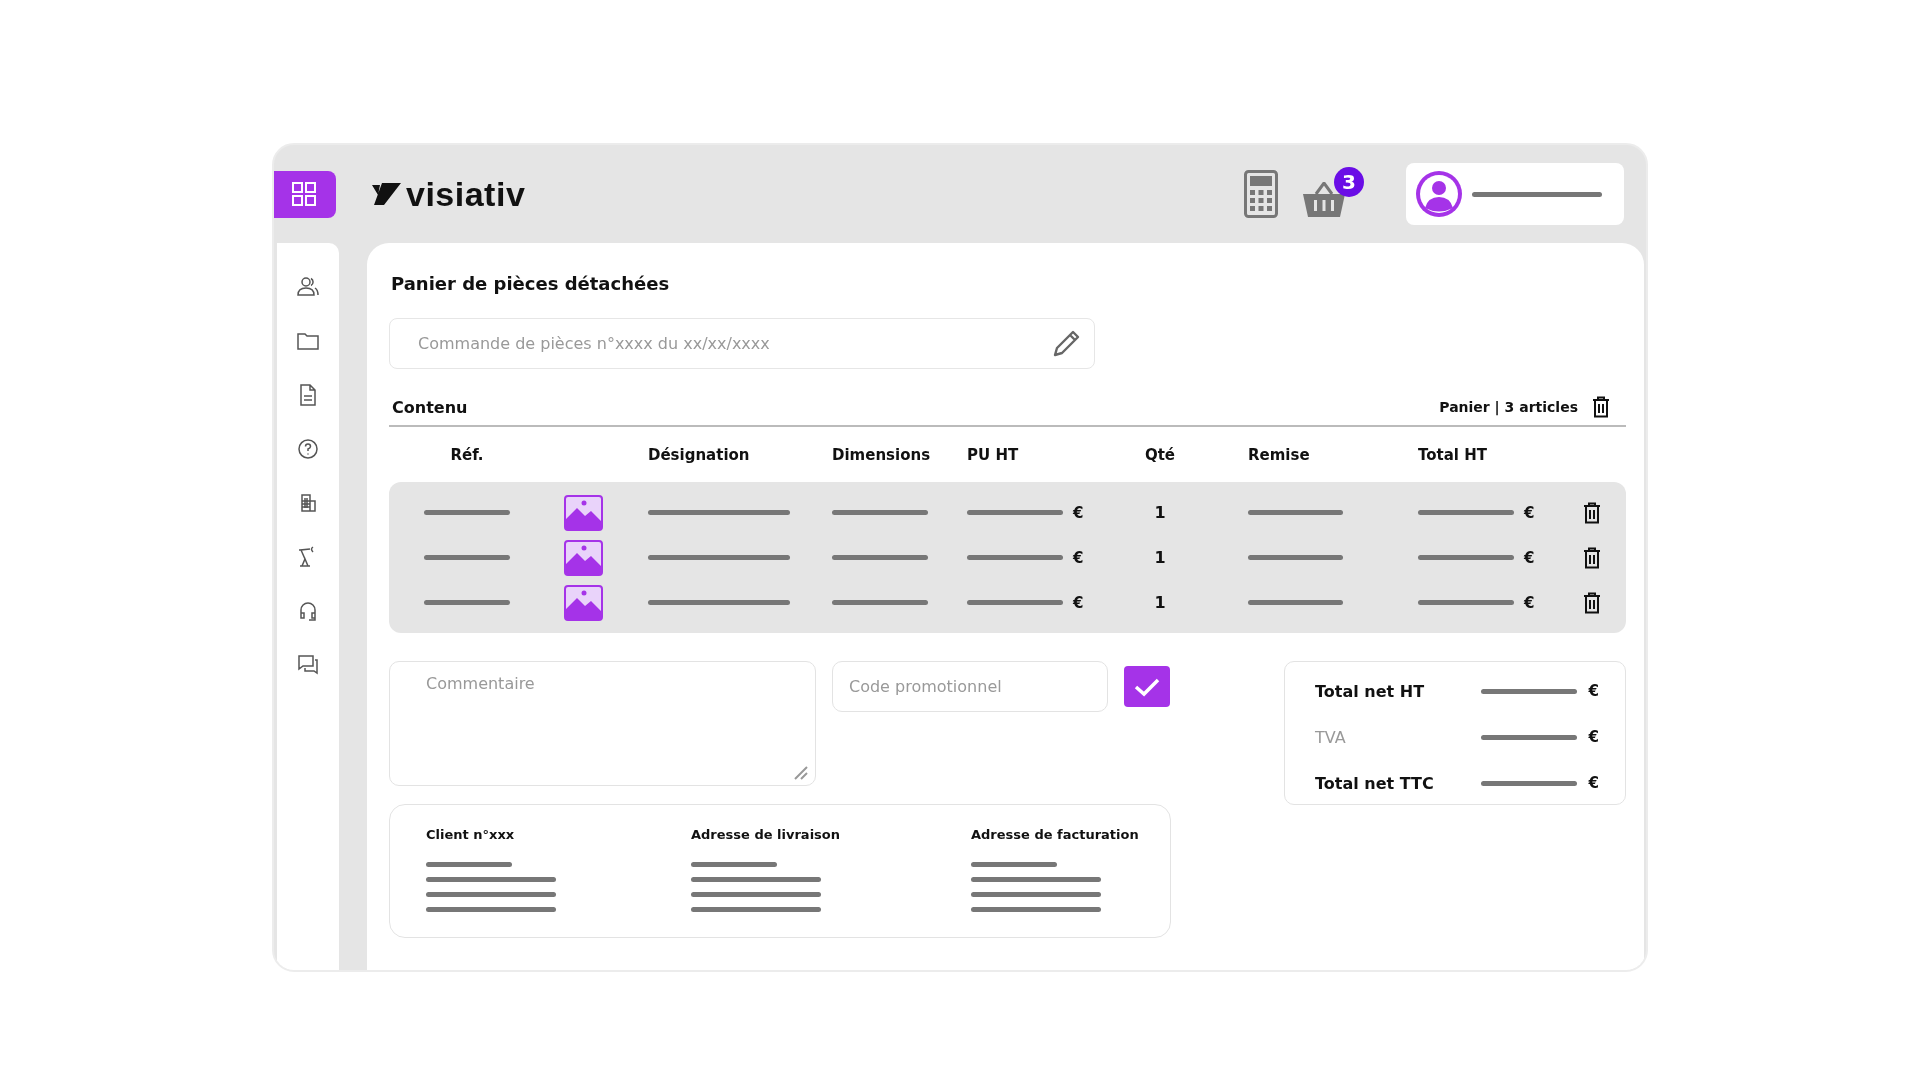  I want to click on column-header: Qté, so click(1160, 454).